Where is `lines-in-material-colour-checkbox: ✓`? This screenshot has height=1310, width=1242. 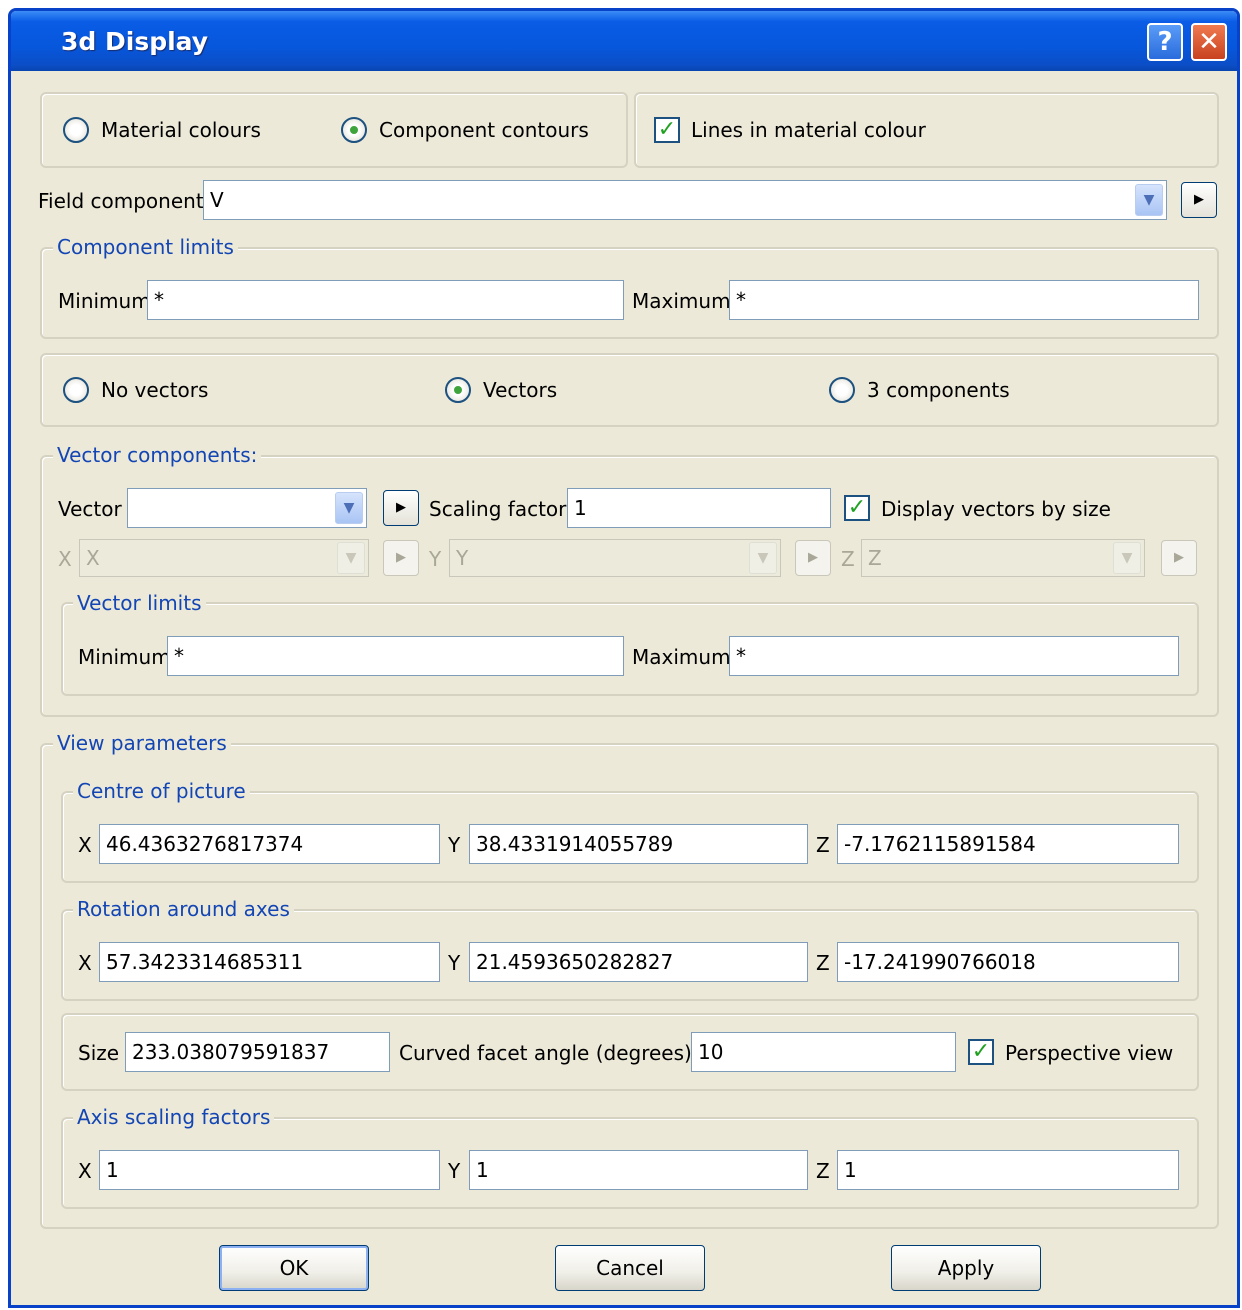
lines-in-material-colour-checkbox: ✓ is located at coordinates (667, 130).